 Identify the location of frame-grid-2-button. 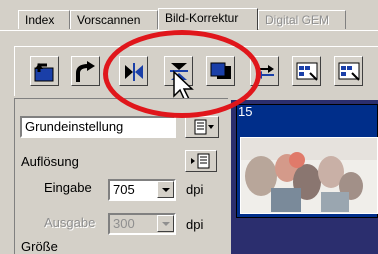
(348, 71).